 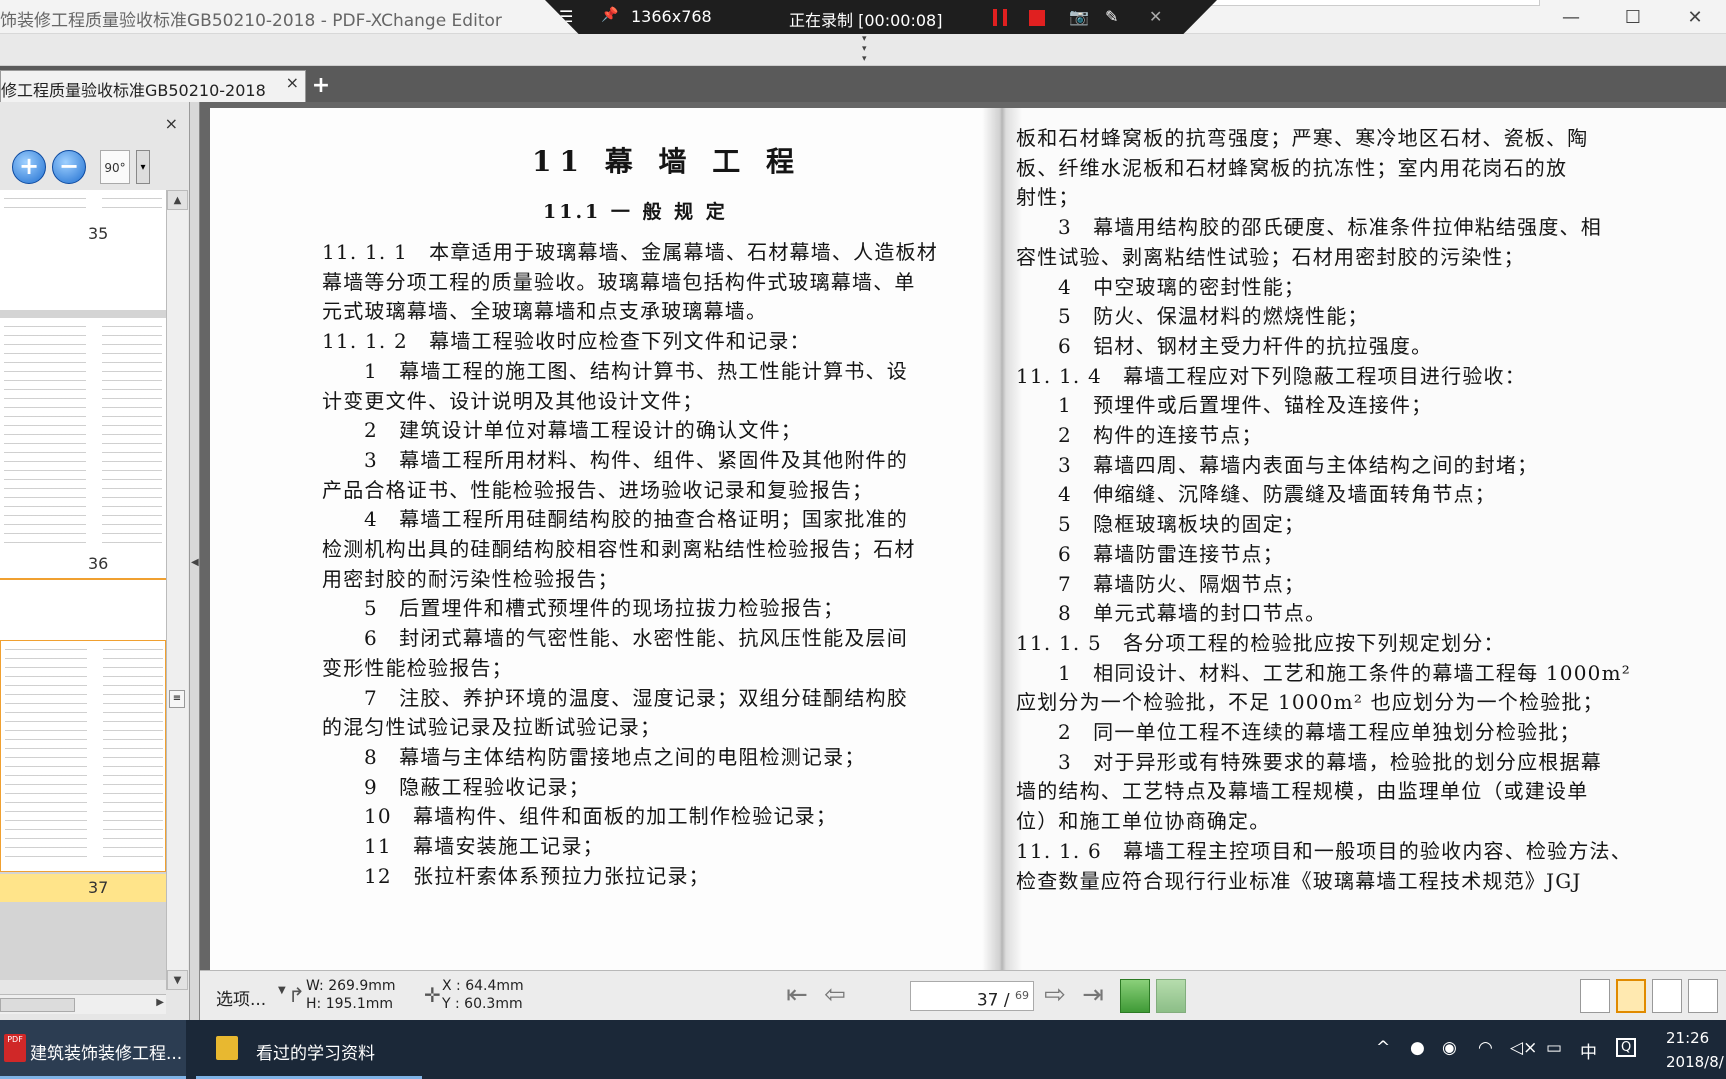 What do you see at coordinates (835, 996) in the screenshot?
I see `previous-page-icon: ⇦` at bounding box center [835, 996].